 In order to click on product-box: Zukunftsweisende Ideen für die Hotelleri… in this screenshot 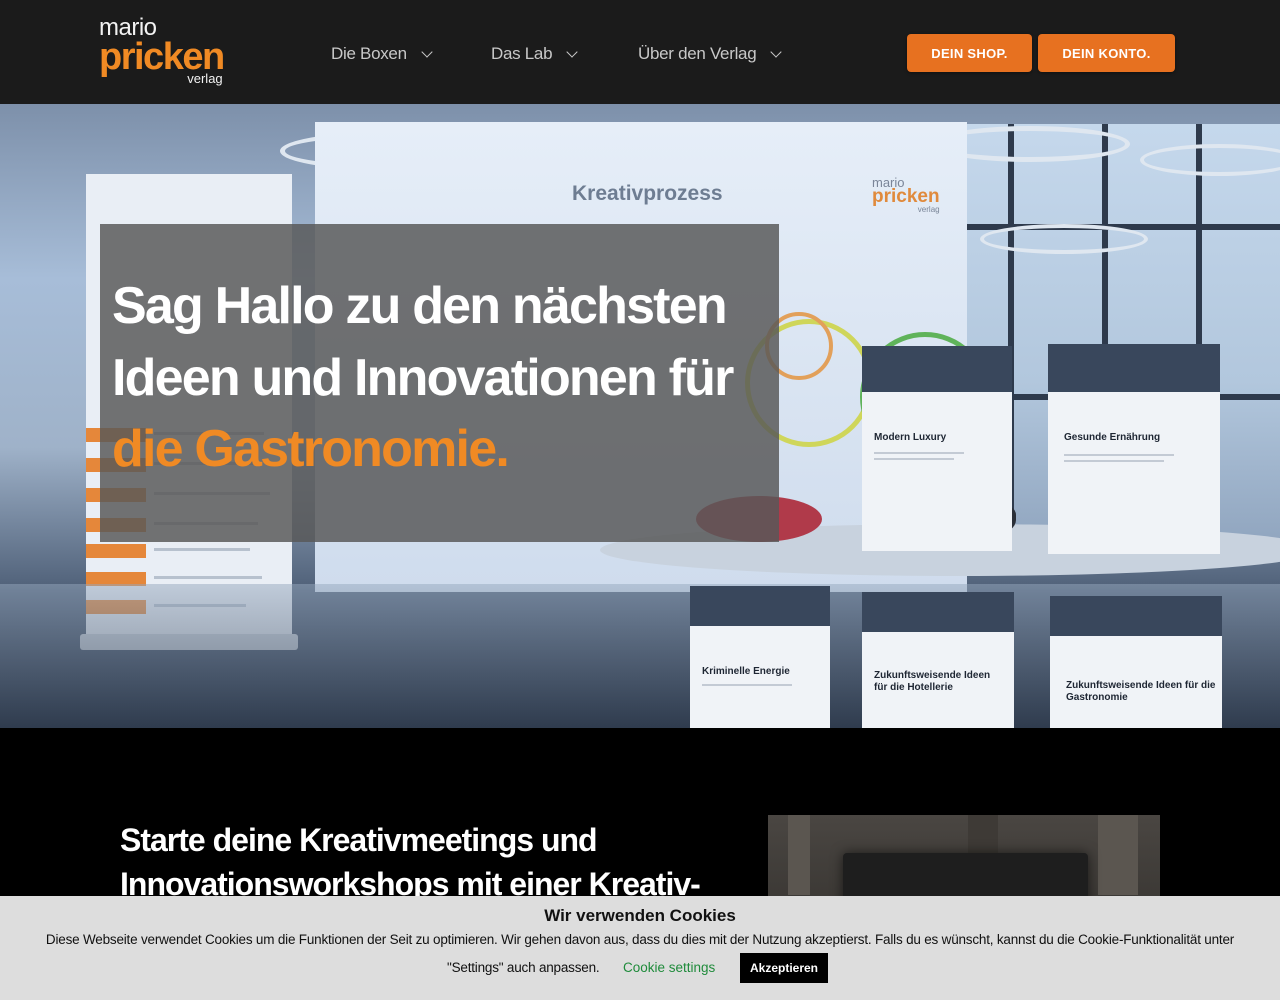, I will do `click(938, 660)`.